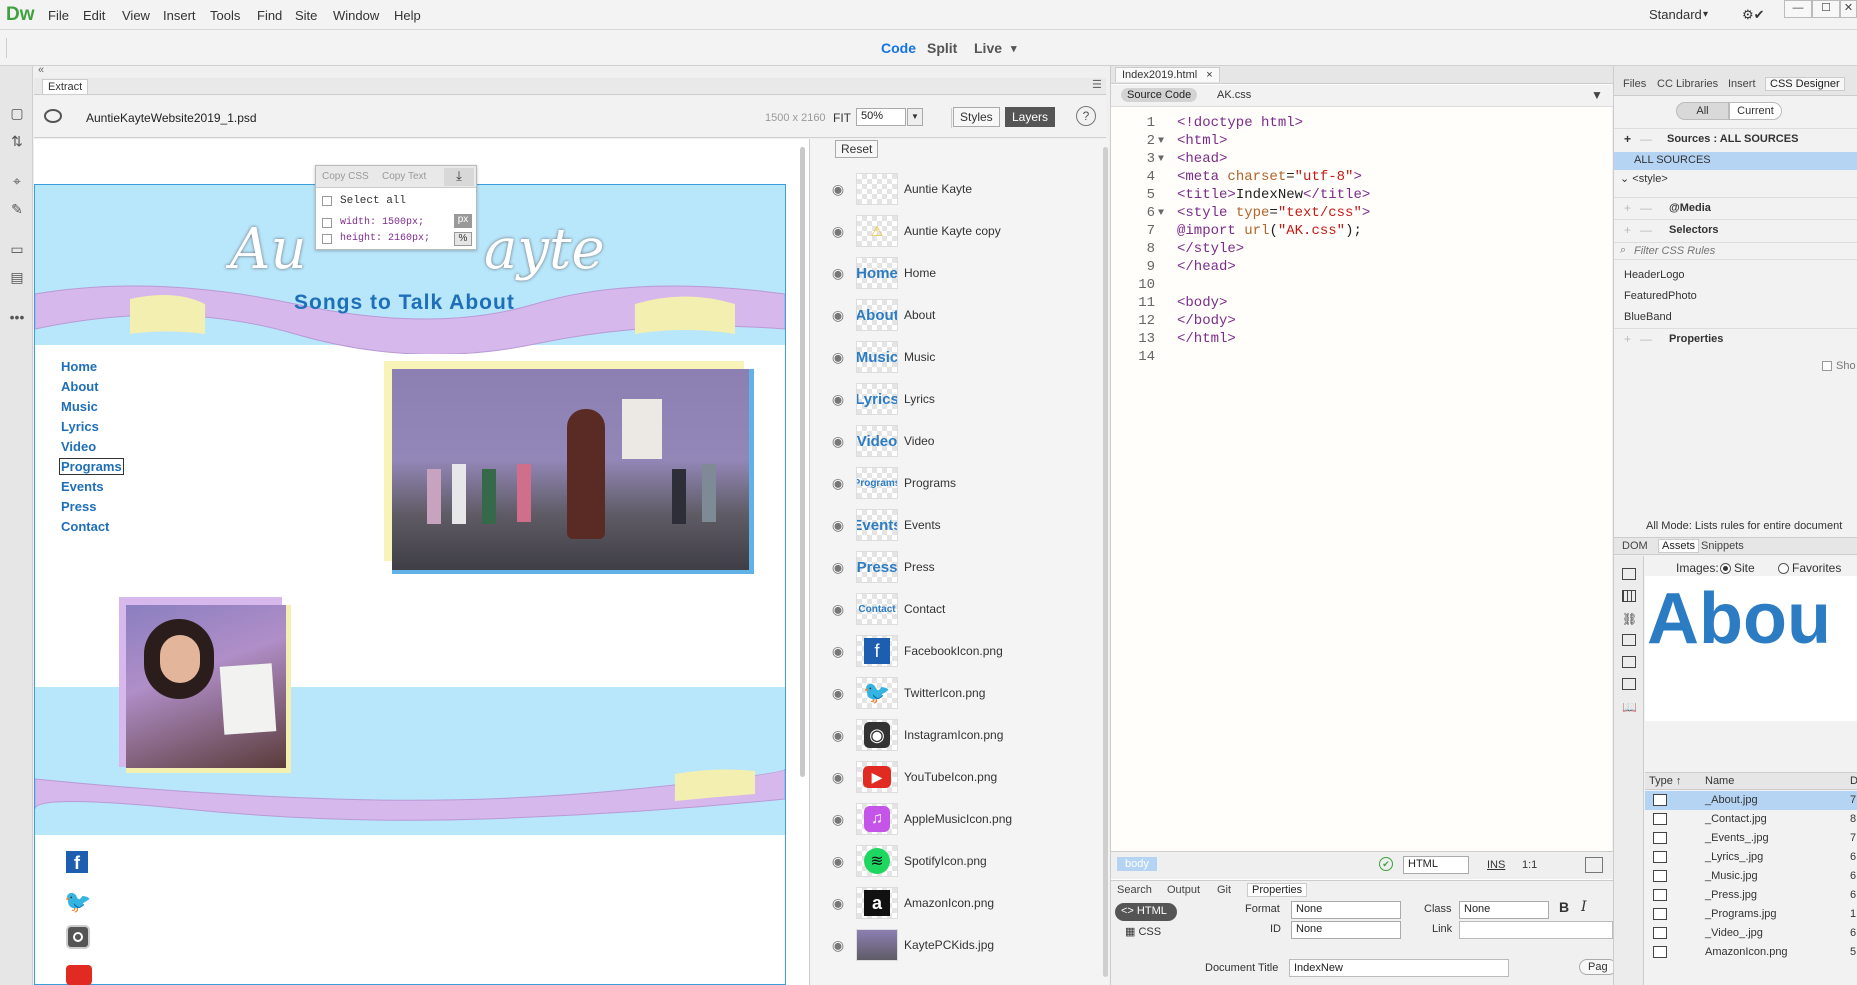 The width and height of the screenshot is (1857, 985). Describe the element at coordinates (80, 426) in the screenshot. I see `nav-lyrics: Lyrics` at that location.